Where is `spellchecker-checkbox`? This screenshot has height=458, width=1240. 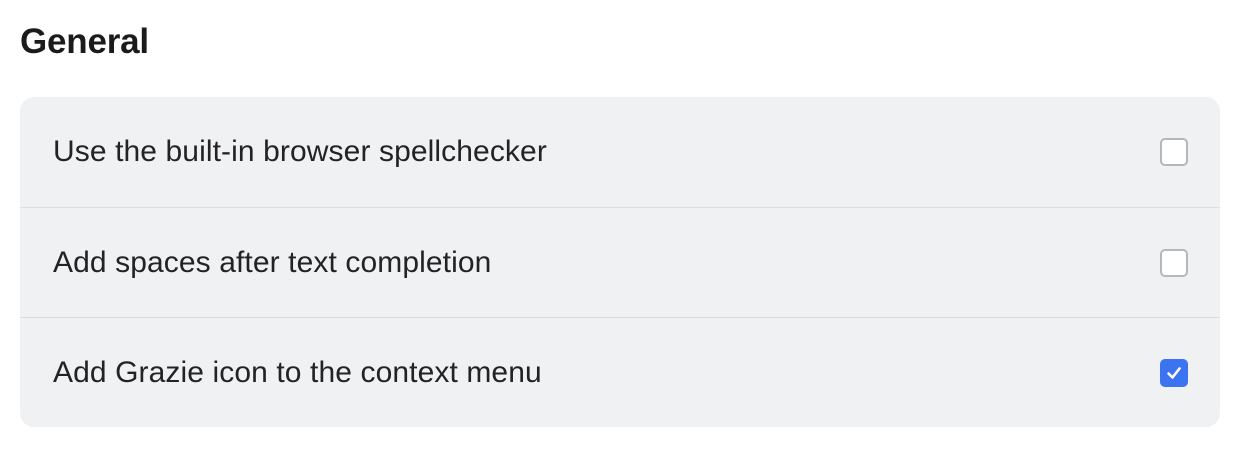
spellchecker-checkbox is located at coordinates (1174, 152).